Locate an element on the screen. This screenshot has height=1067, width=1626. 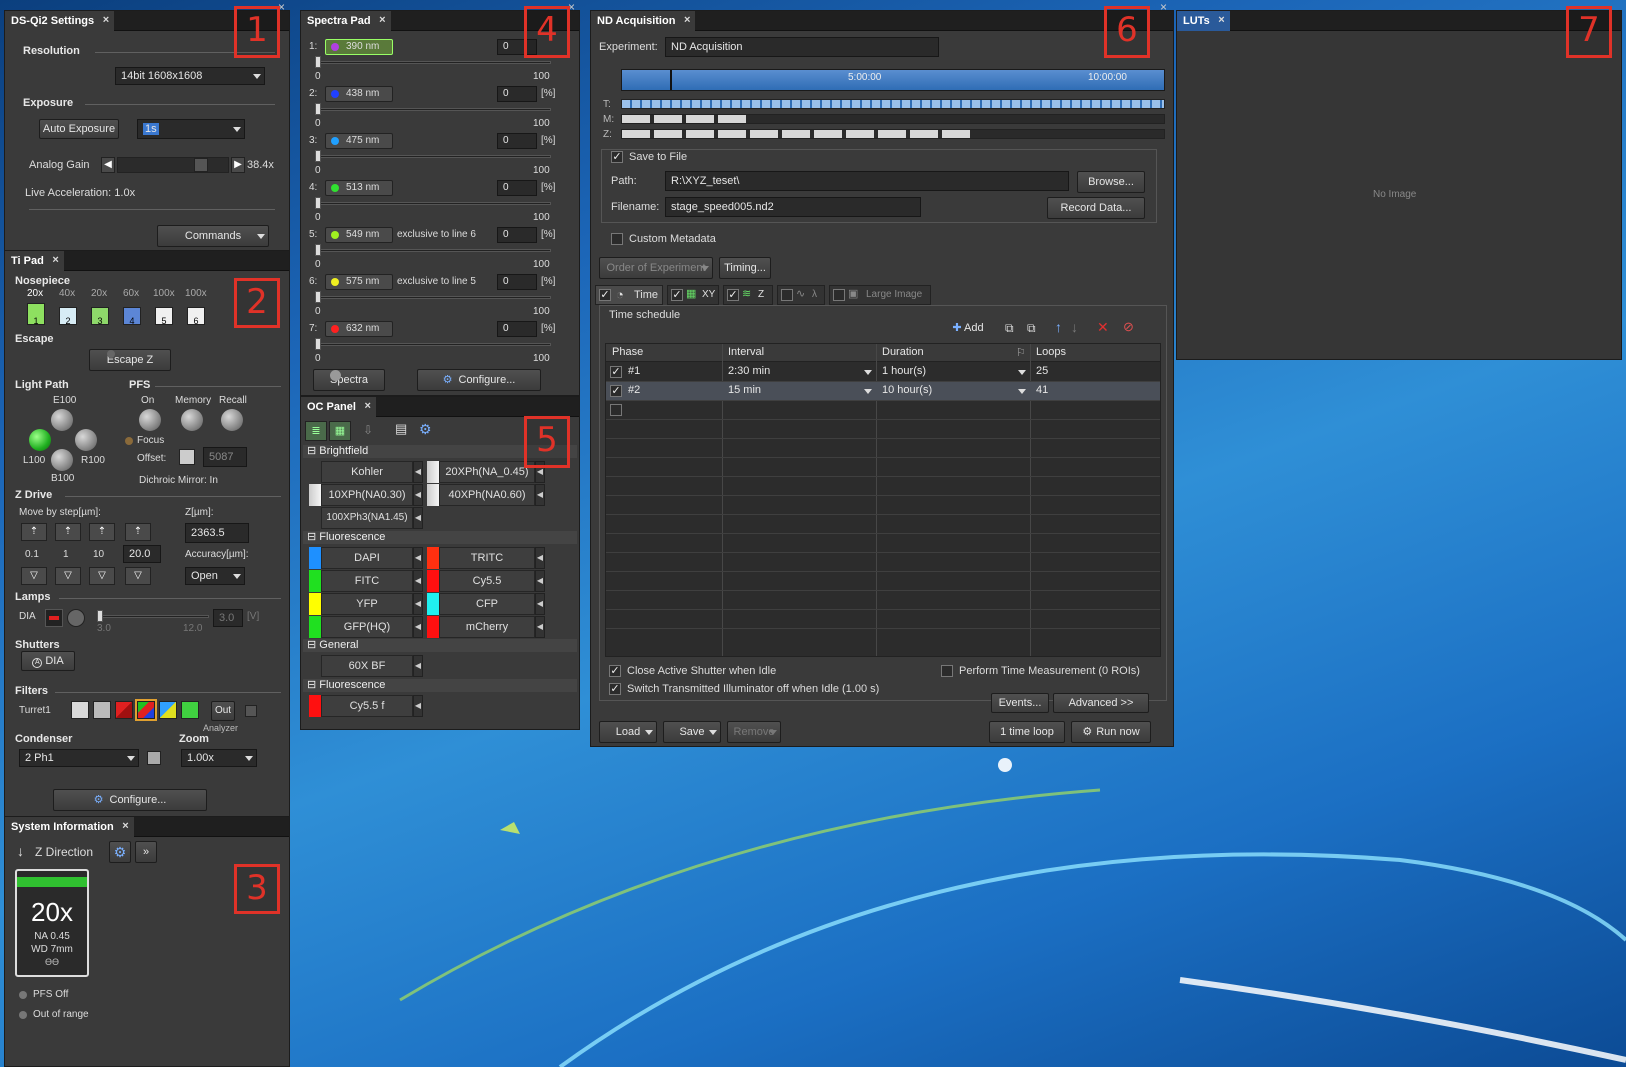
tab-system-information: System Information × is located at coordinates (69, 827).